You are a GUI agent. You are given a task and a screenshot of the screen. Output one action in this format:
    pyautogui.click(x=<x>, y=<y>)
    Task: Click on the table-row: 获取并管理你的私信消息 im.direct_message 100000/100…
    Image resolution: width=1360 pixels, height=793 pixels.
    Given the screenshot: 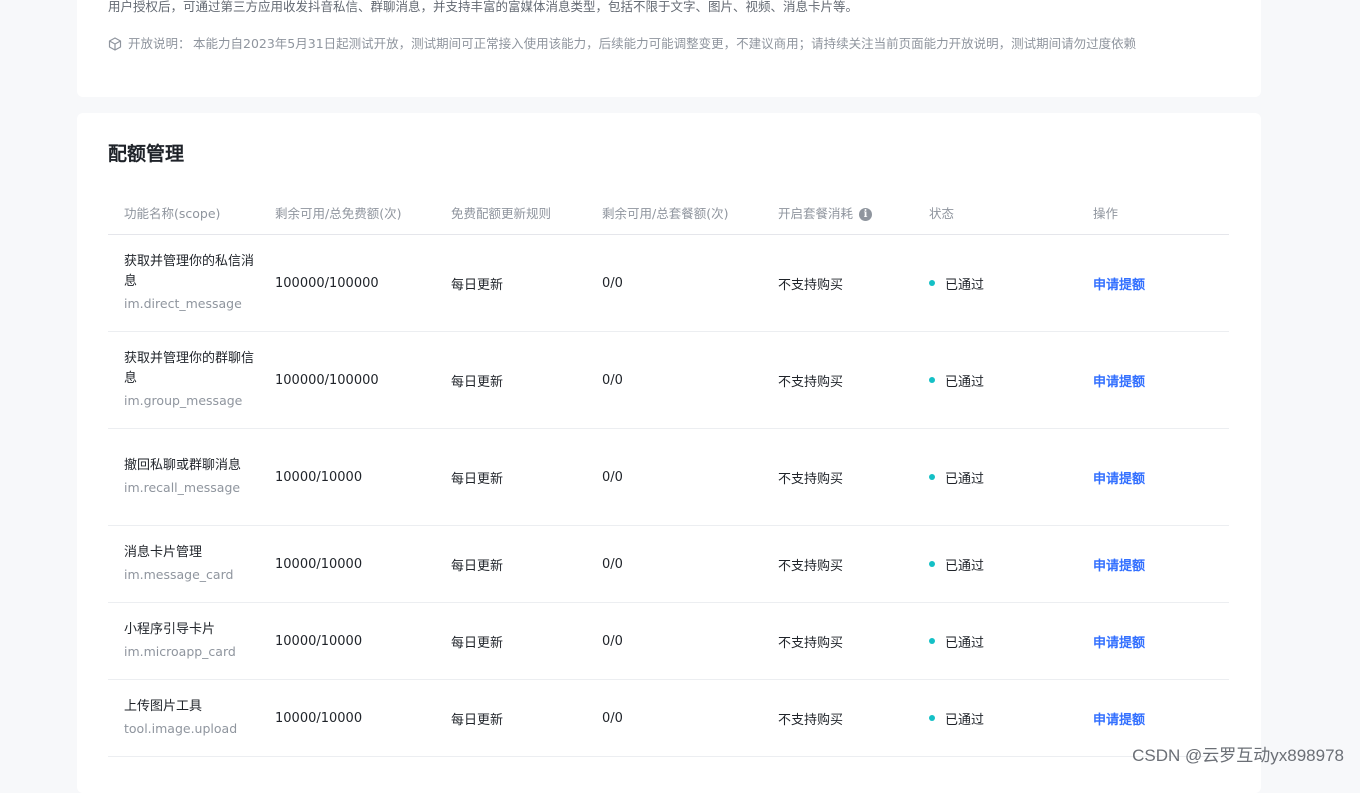 What is the action you would take?
    pyautogui.click(x=668, y=283)
    